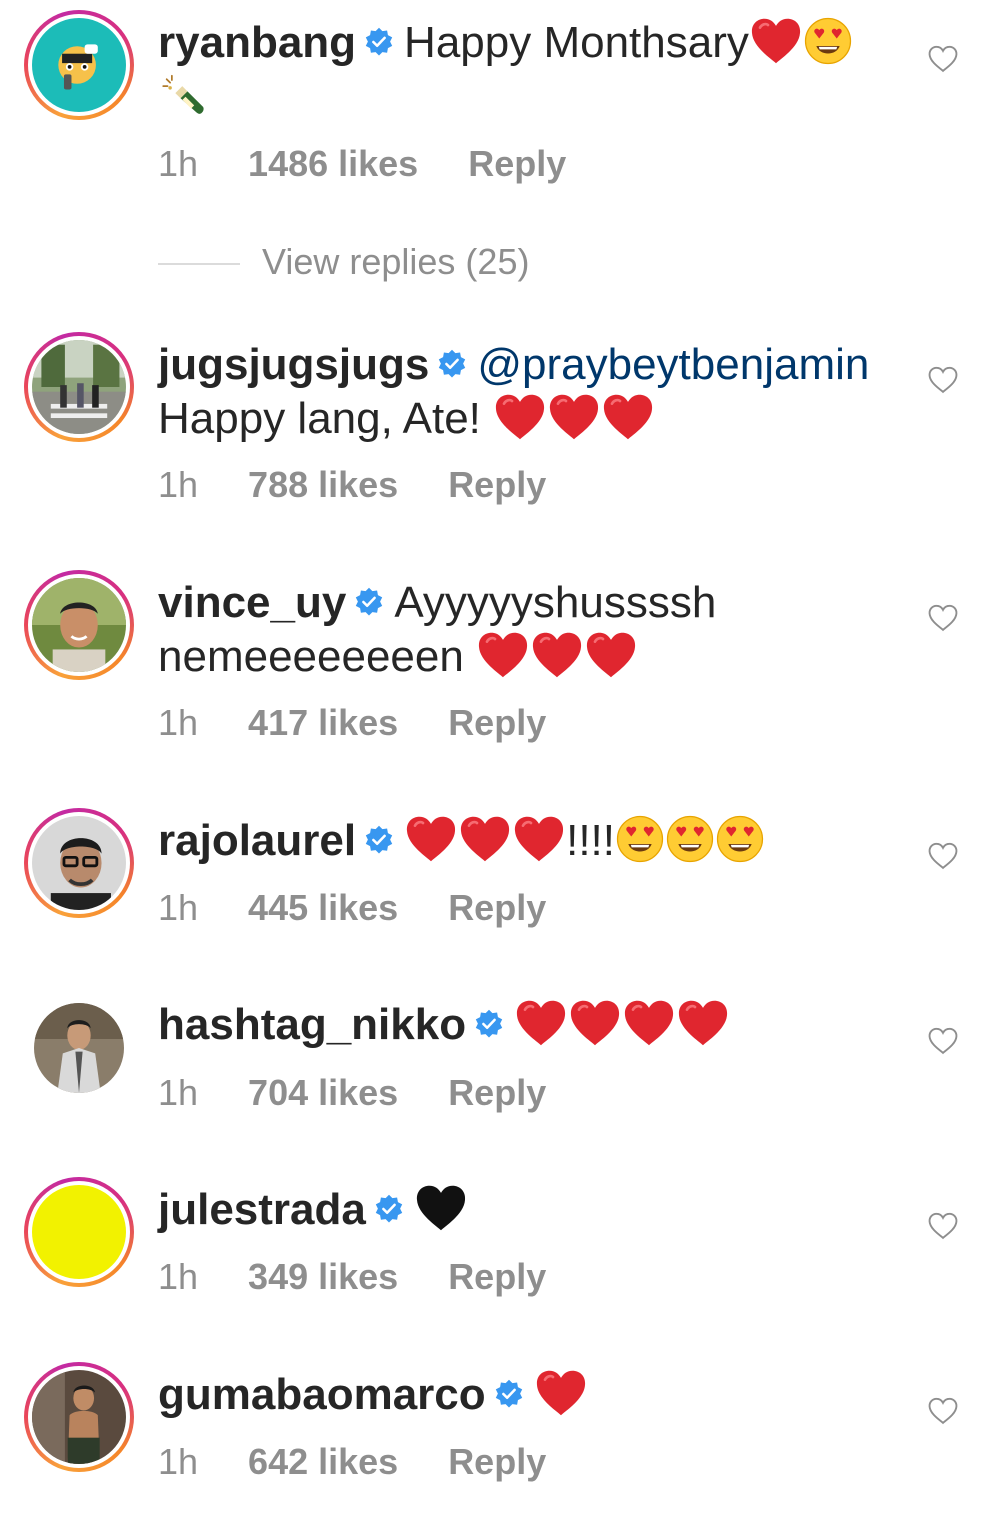  I want to click on avatar-ring-jugsjugsjugs, so click(79, 387).